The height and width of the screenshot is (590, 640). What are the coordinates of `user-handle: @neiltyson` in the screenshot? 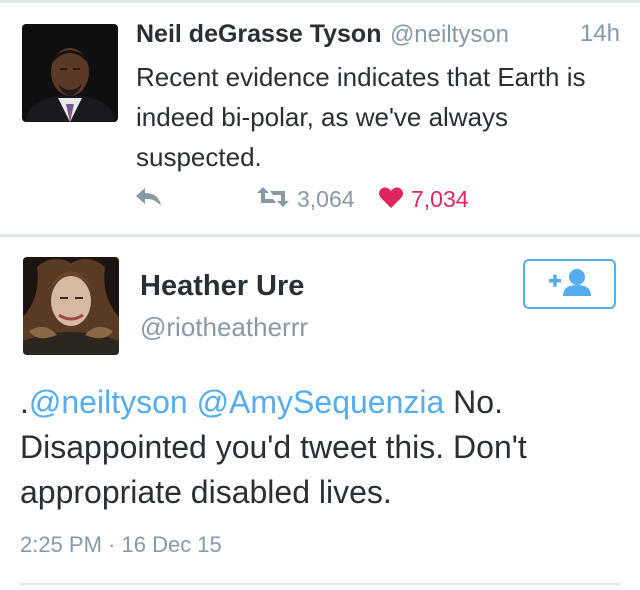 It's located at (449, 34).